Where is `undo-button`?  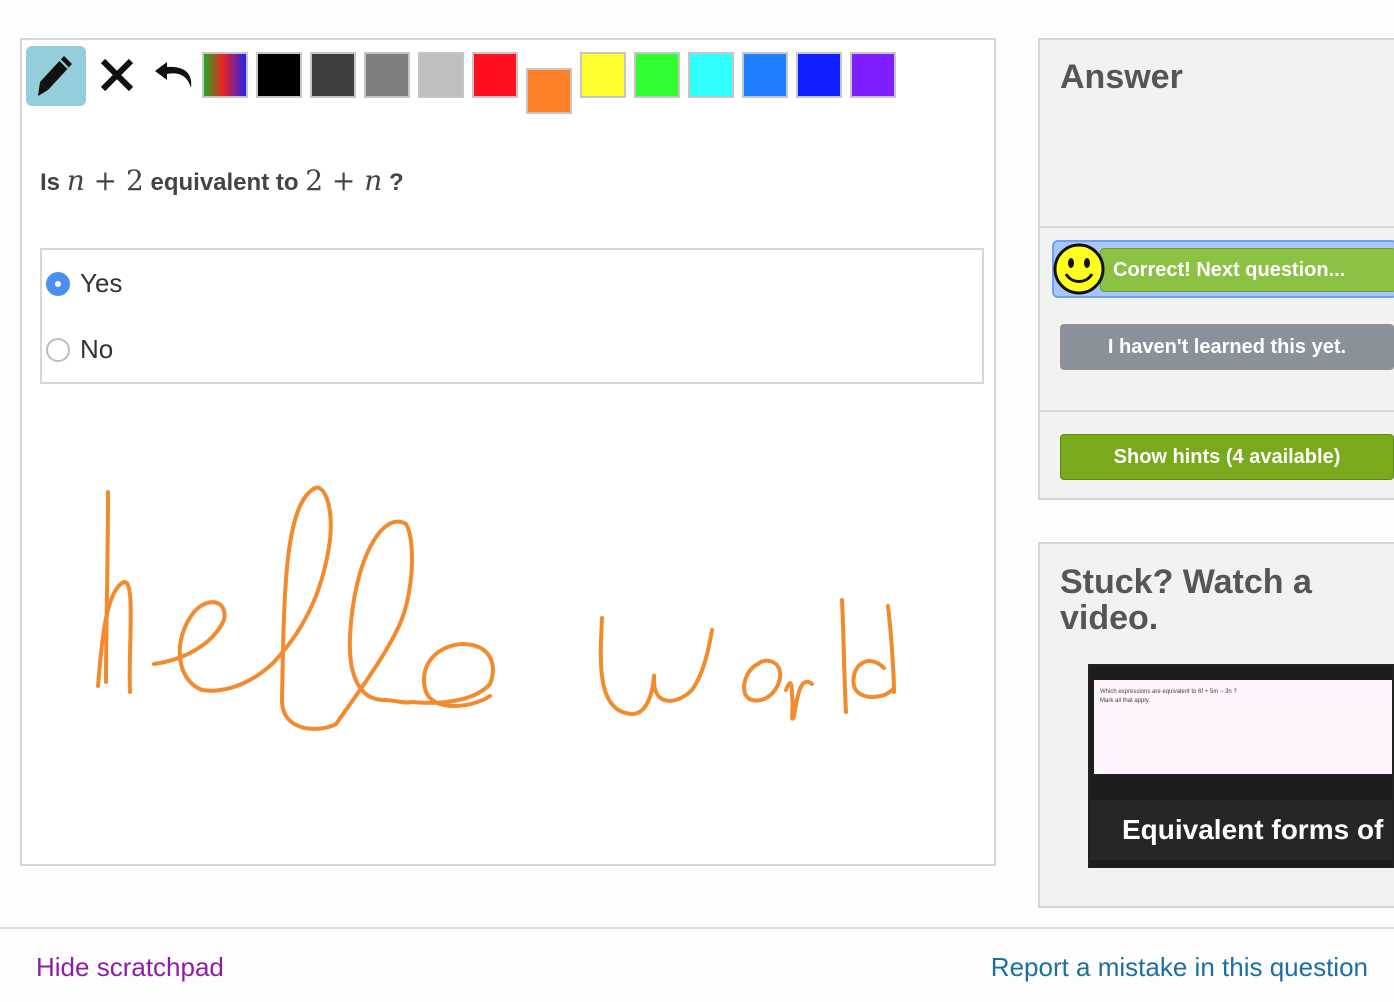
undo-button is located at coordinates (175, 75).